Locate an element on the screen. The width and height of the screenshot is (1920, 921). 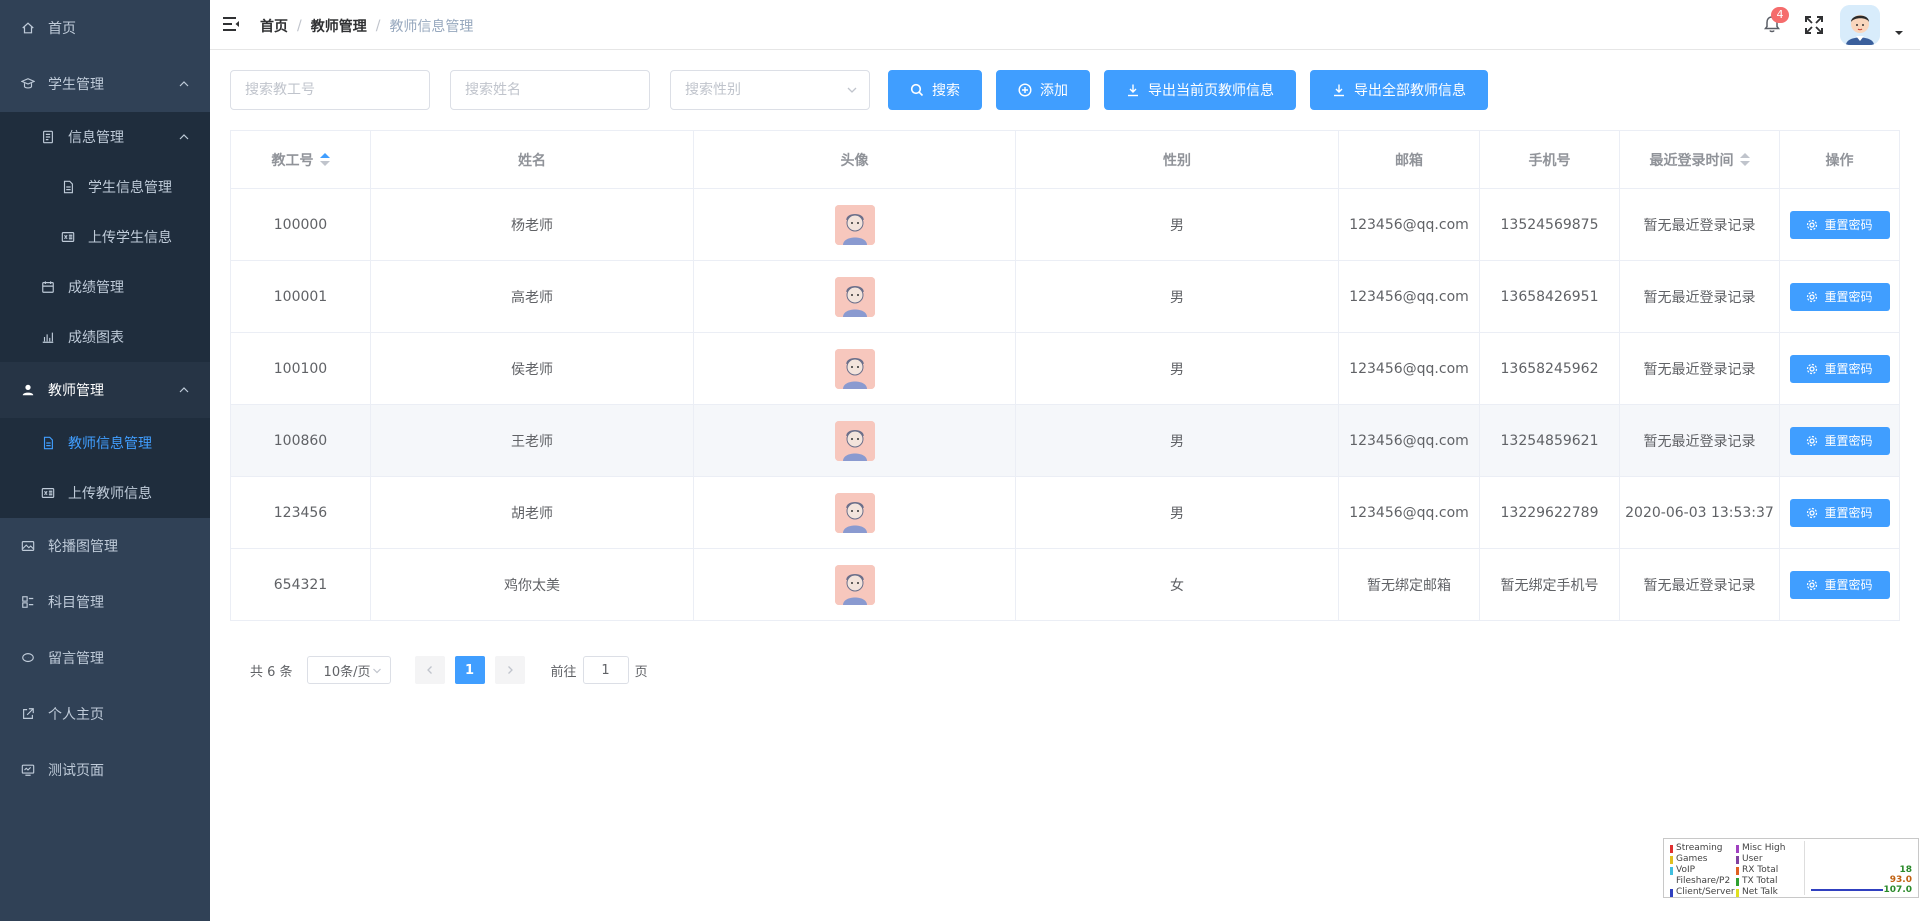
chevron-up-icon is located at coordinates (184, 390).